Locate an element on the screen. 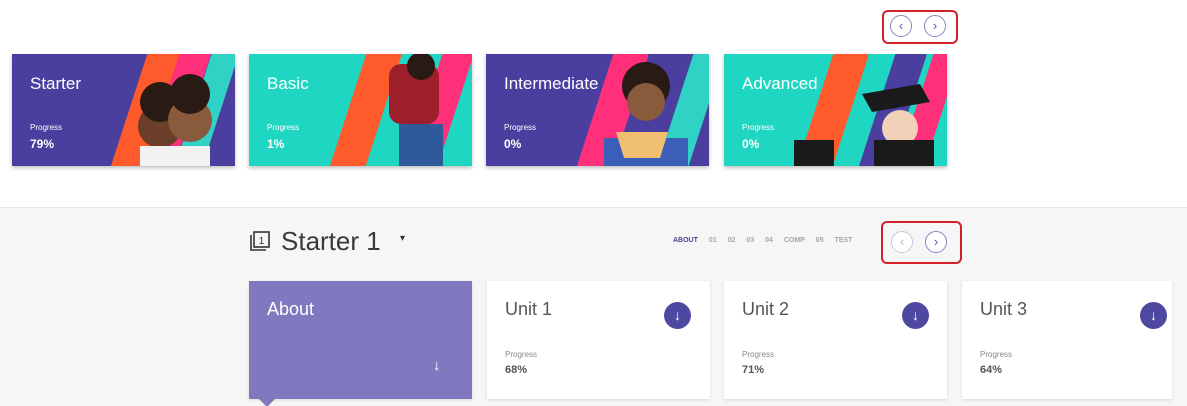 The image size is (1187, 406). progress-value: 64% is located at coordinates (991, 370).